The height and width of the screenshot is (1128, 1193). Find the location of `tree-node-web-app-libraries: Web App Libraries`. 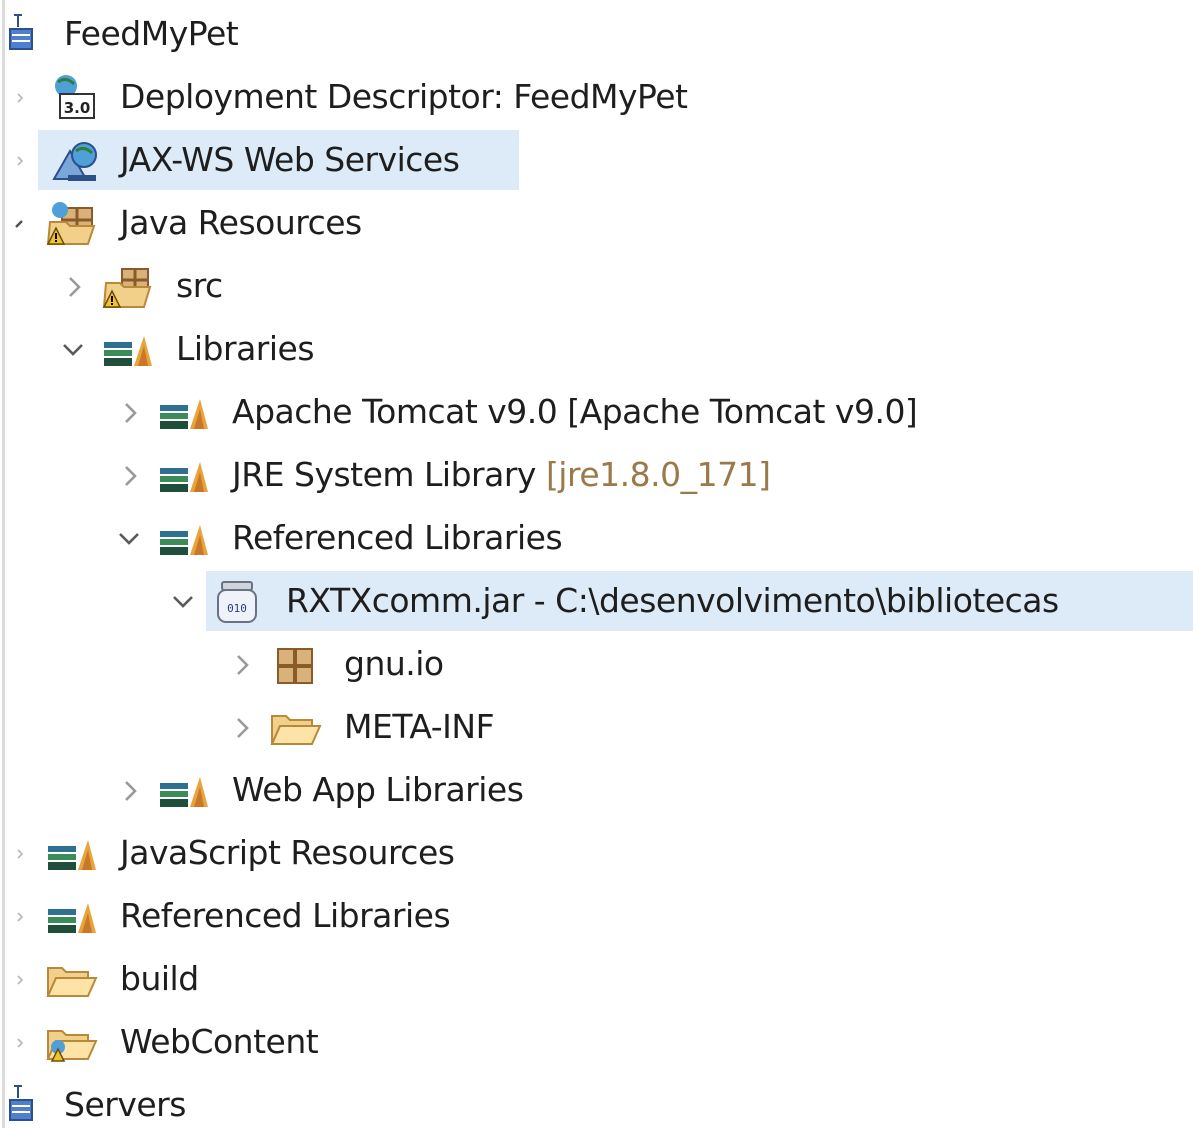

tree-node-web-app-libraries: Web App Libraries is located at coordinates (596, 791).